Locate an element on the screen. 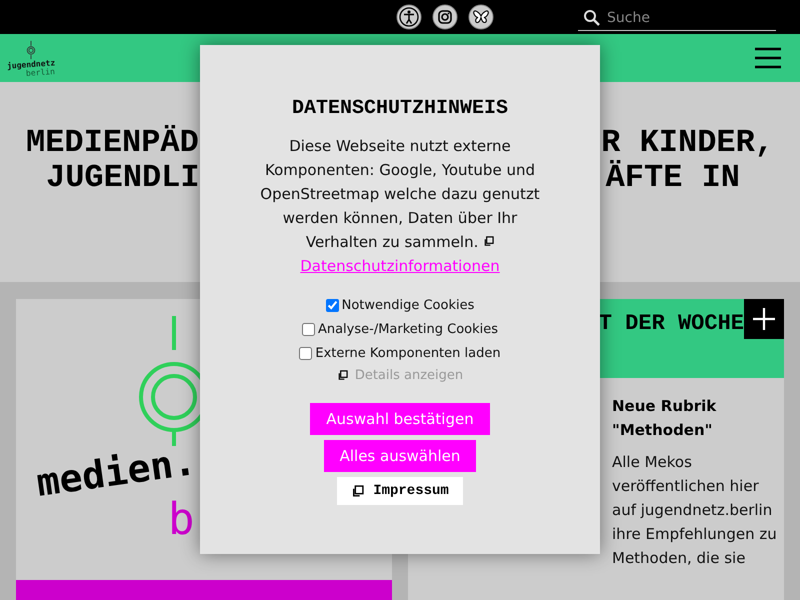  card-heading: T DER WOCHE is located at coordinates (671, 323).